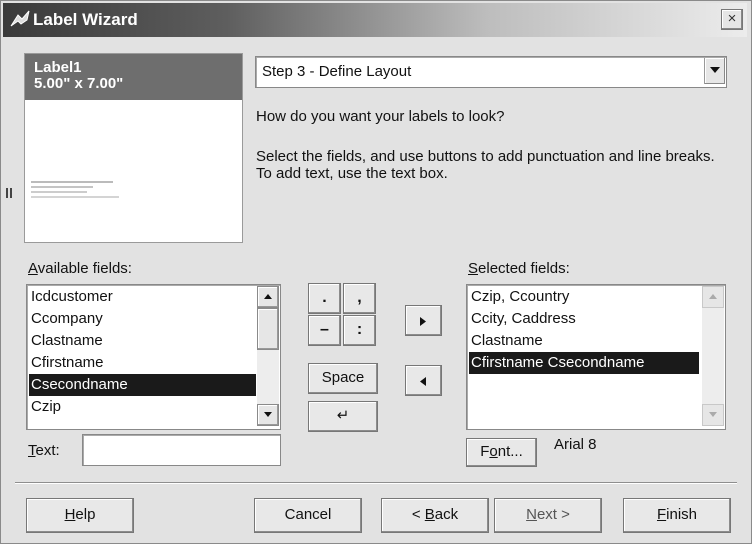  What do you see at coordinates (268, 329) in the screenshot?
I see `scrollbar-thumb` at bounding box center [268, 329].